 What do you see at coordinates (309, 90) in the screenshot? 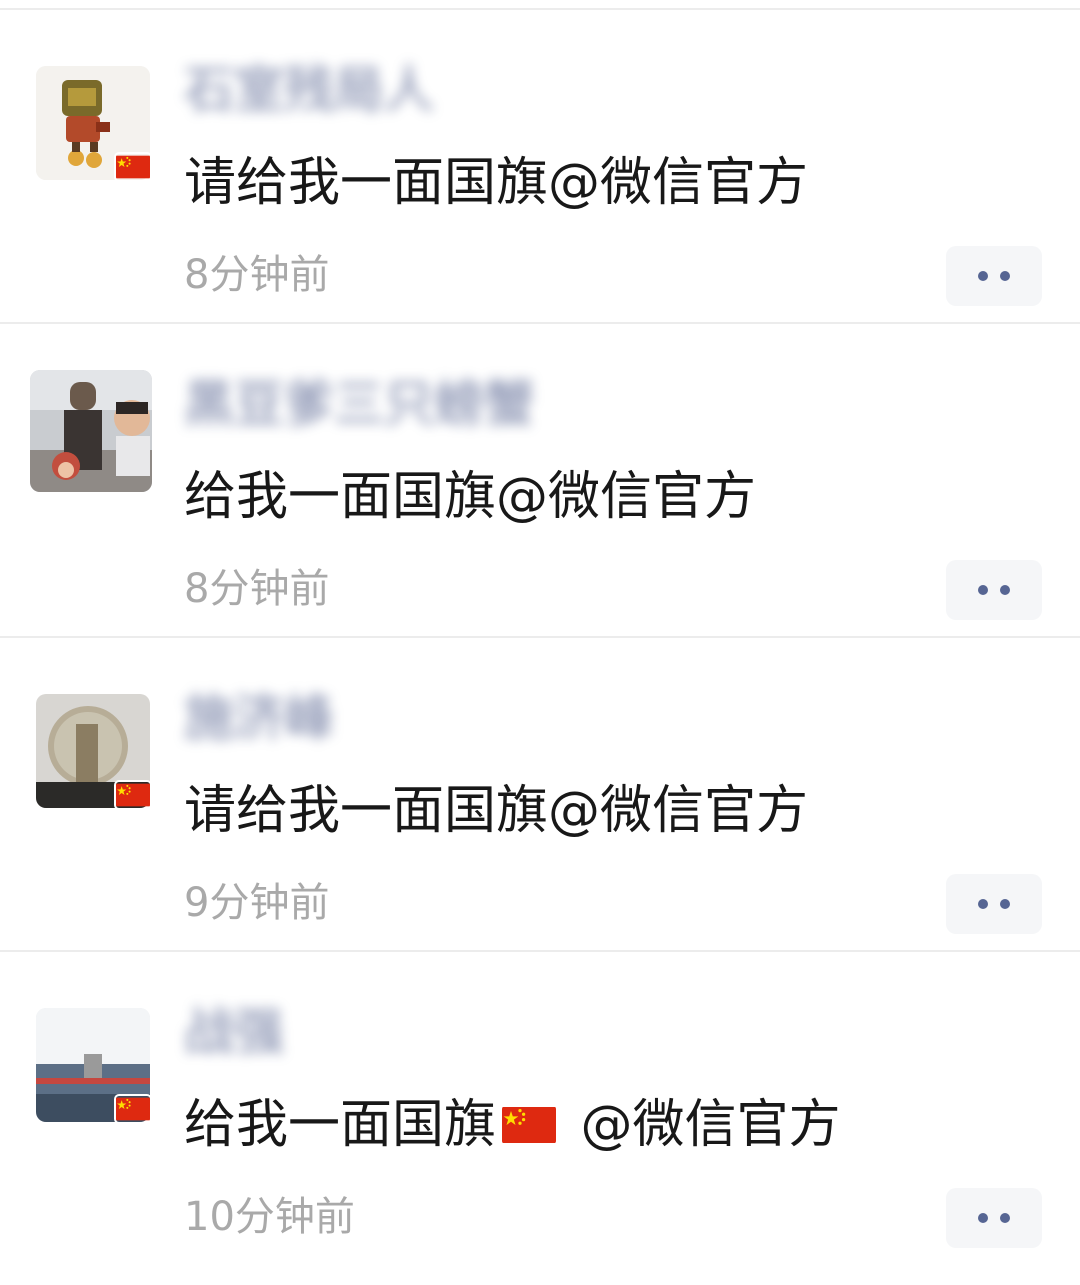
I see `username: 石室残局人` at bounding box center [309, 90].